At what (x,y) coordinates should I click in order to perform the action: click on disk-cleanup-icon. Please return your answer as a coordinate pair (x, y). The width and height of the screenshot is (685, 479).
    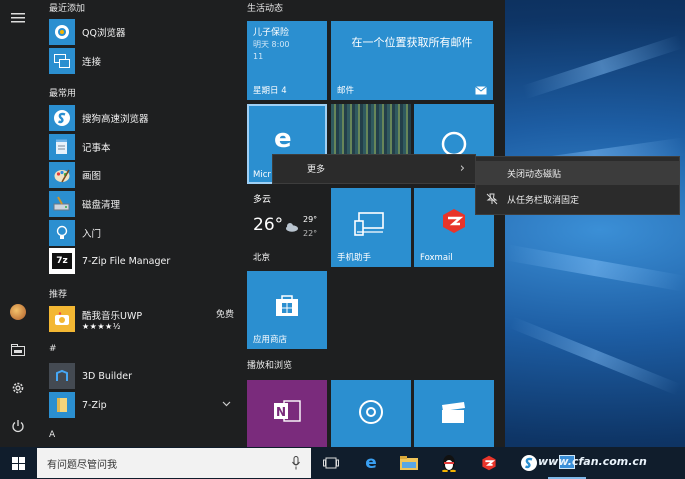
    Looking at the image, I should click on (62, 204).